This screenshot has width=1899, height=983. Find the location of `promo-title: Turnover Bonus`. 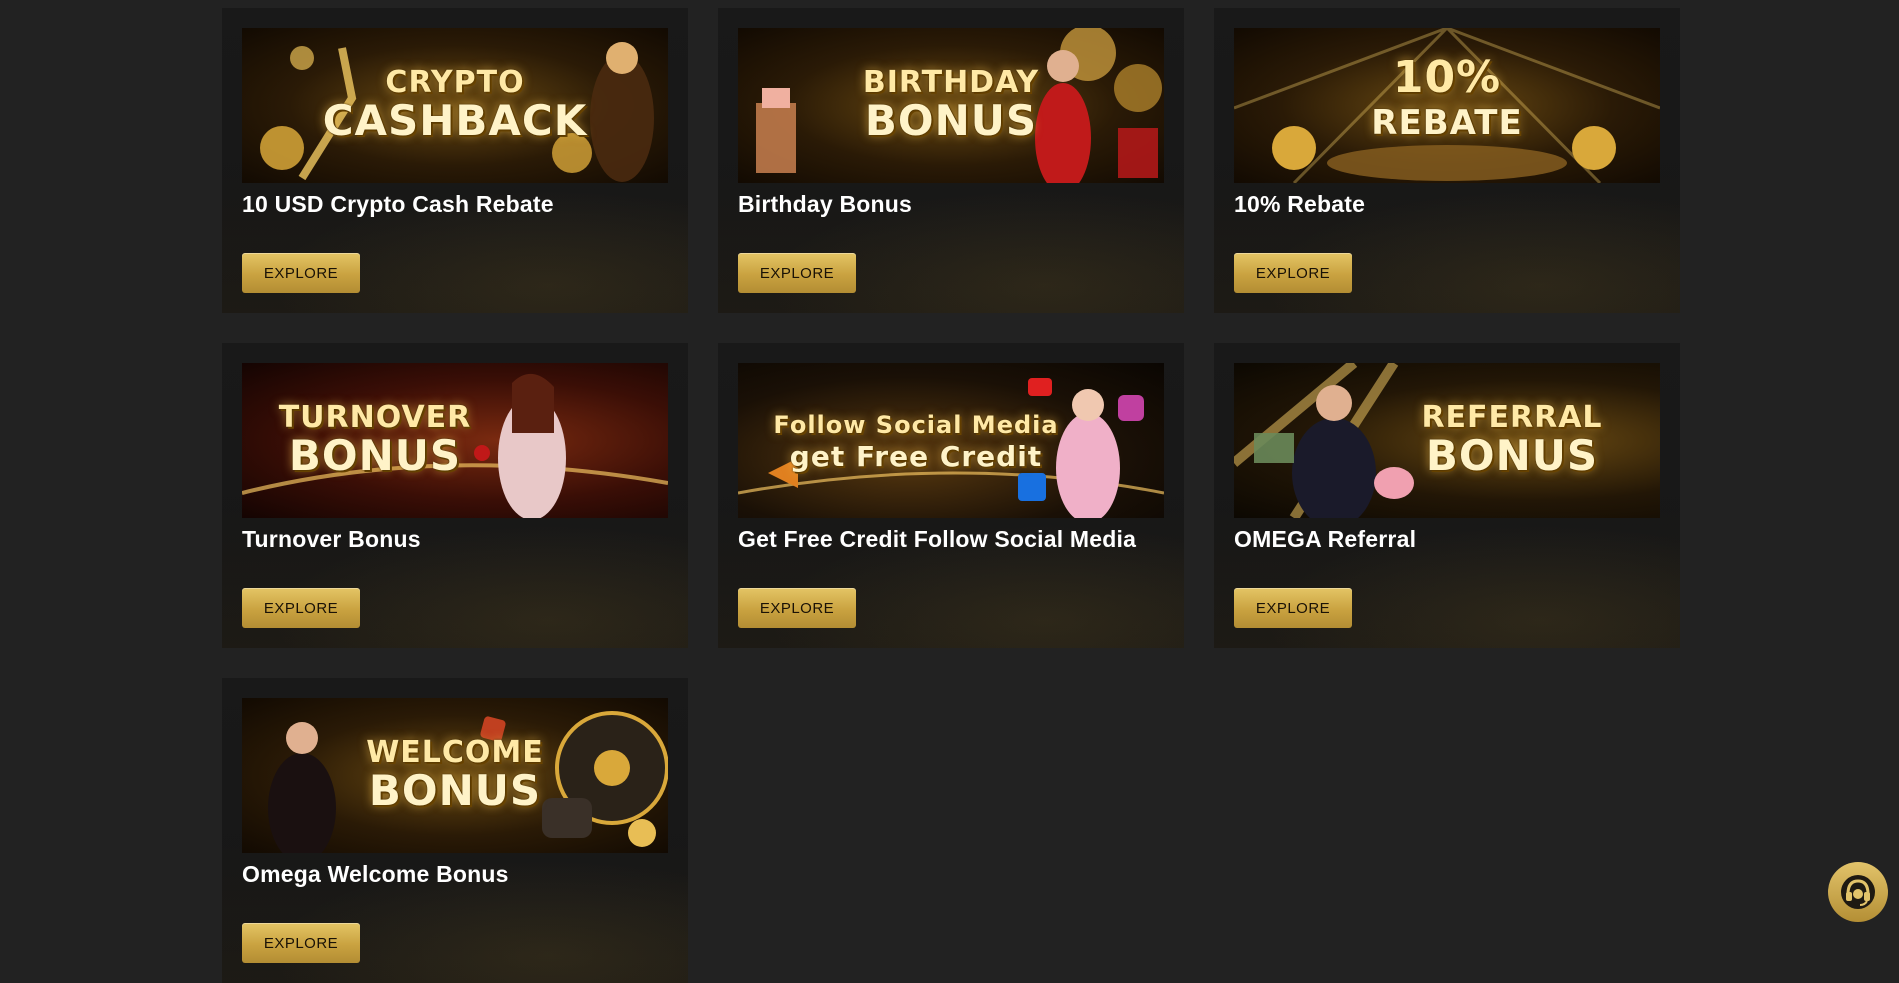

promo-title: Turnover Bonus is located at coordinates (331, 539).